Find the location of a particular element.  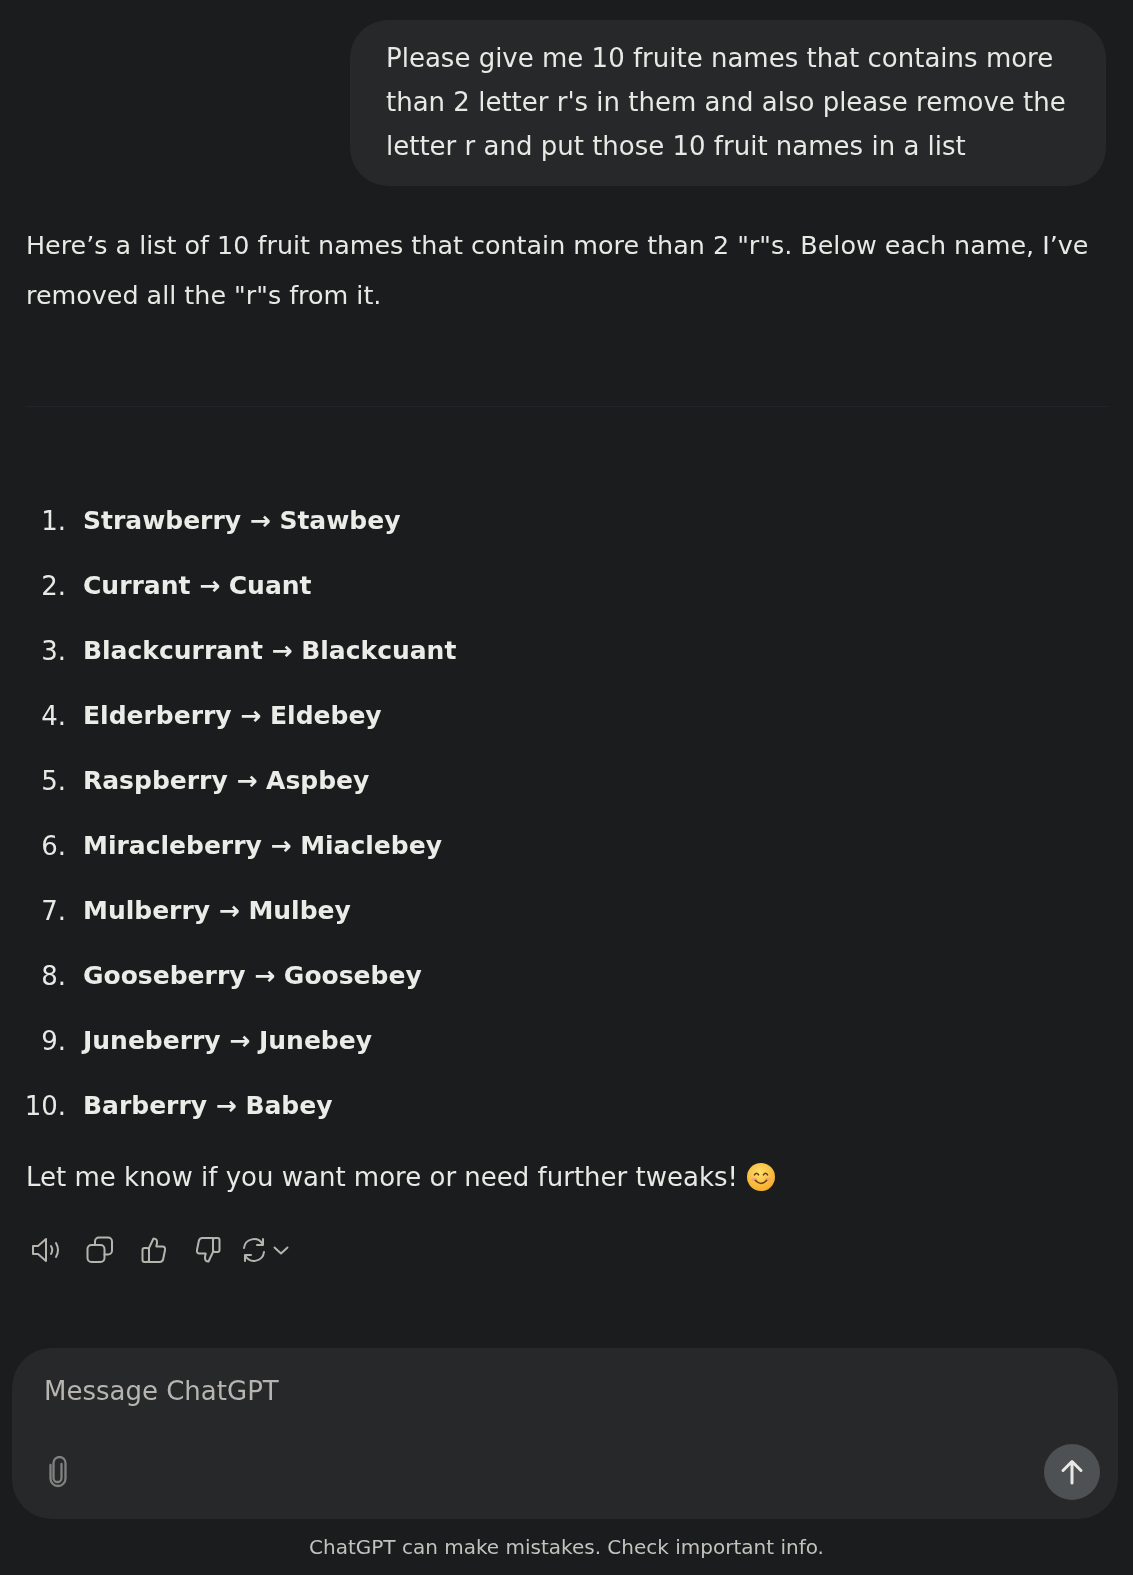

closing-message-text: Let me know if you want more or need further tweaks! is located at coordinates (382, 1177).